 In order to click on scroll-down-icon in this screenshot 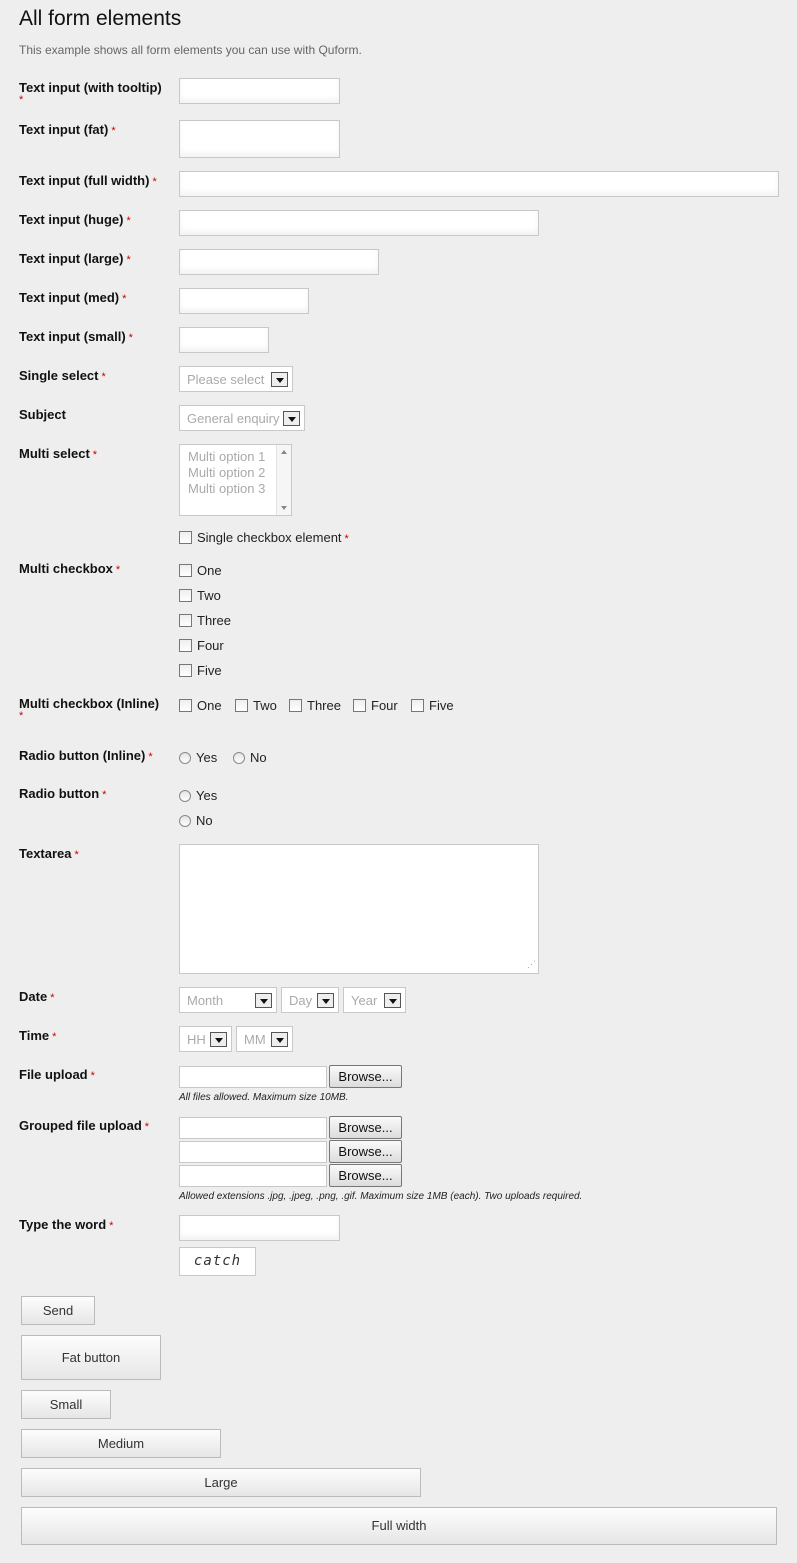, I will do `click(284, 508)`.